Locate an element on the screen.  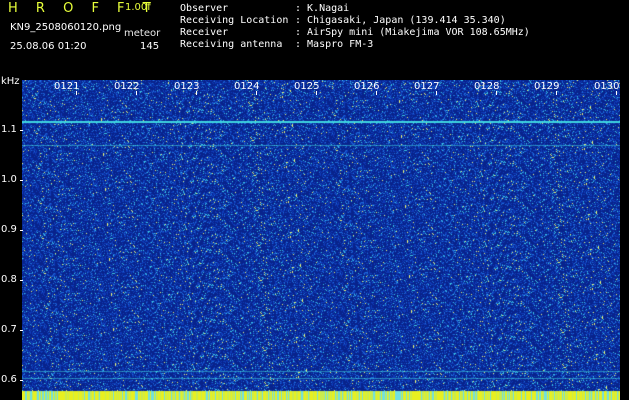
info-antenna: Receiving antenna : Maspro FM-3 is located at coordinates (276, 44).